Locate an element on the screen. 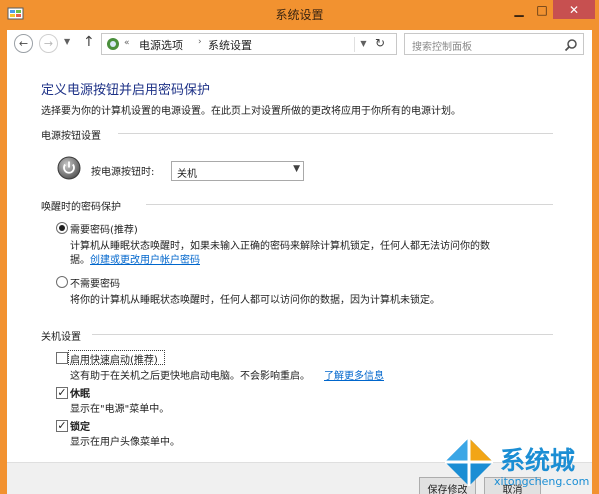 The height and width of the screenshot is (494, 599). breadcrumb-system-settings: 系统设置 is located at coordinates (230, 45).